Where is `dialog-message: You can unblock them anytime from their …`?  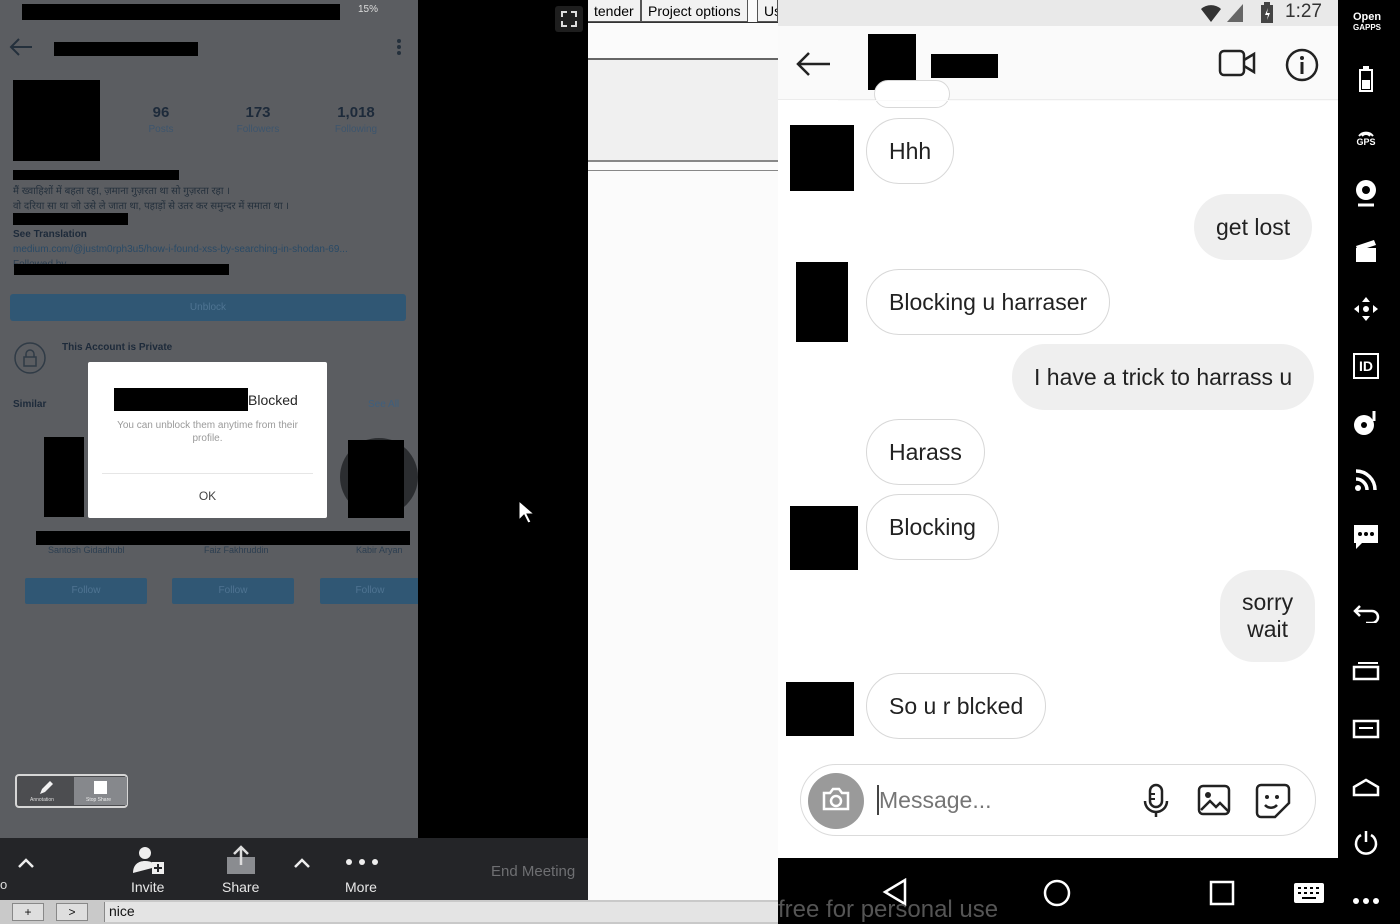
dialog-message: You can unblock them anytime from their … is located at coordinates (207, 432).